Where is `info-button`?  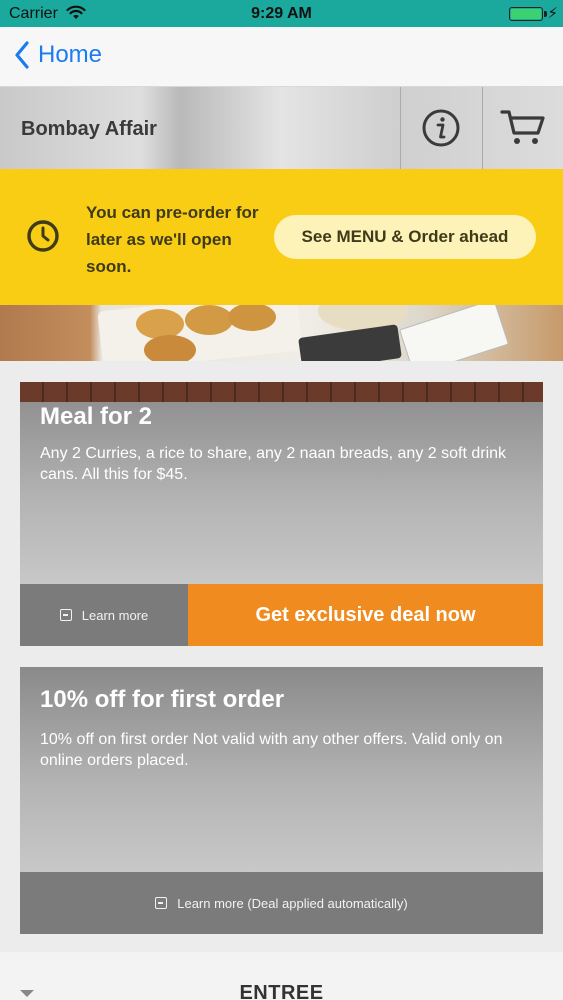
info-button is located at coordinates (440, 128).